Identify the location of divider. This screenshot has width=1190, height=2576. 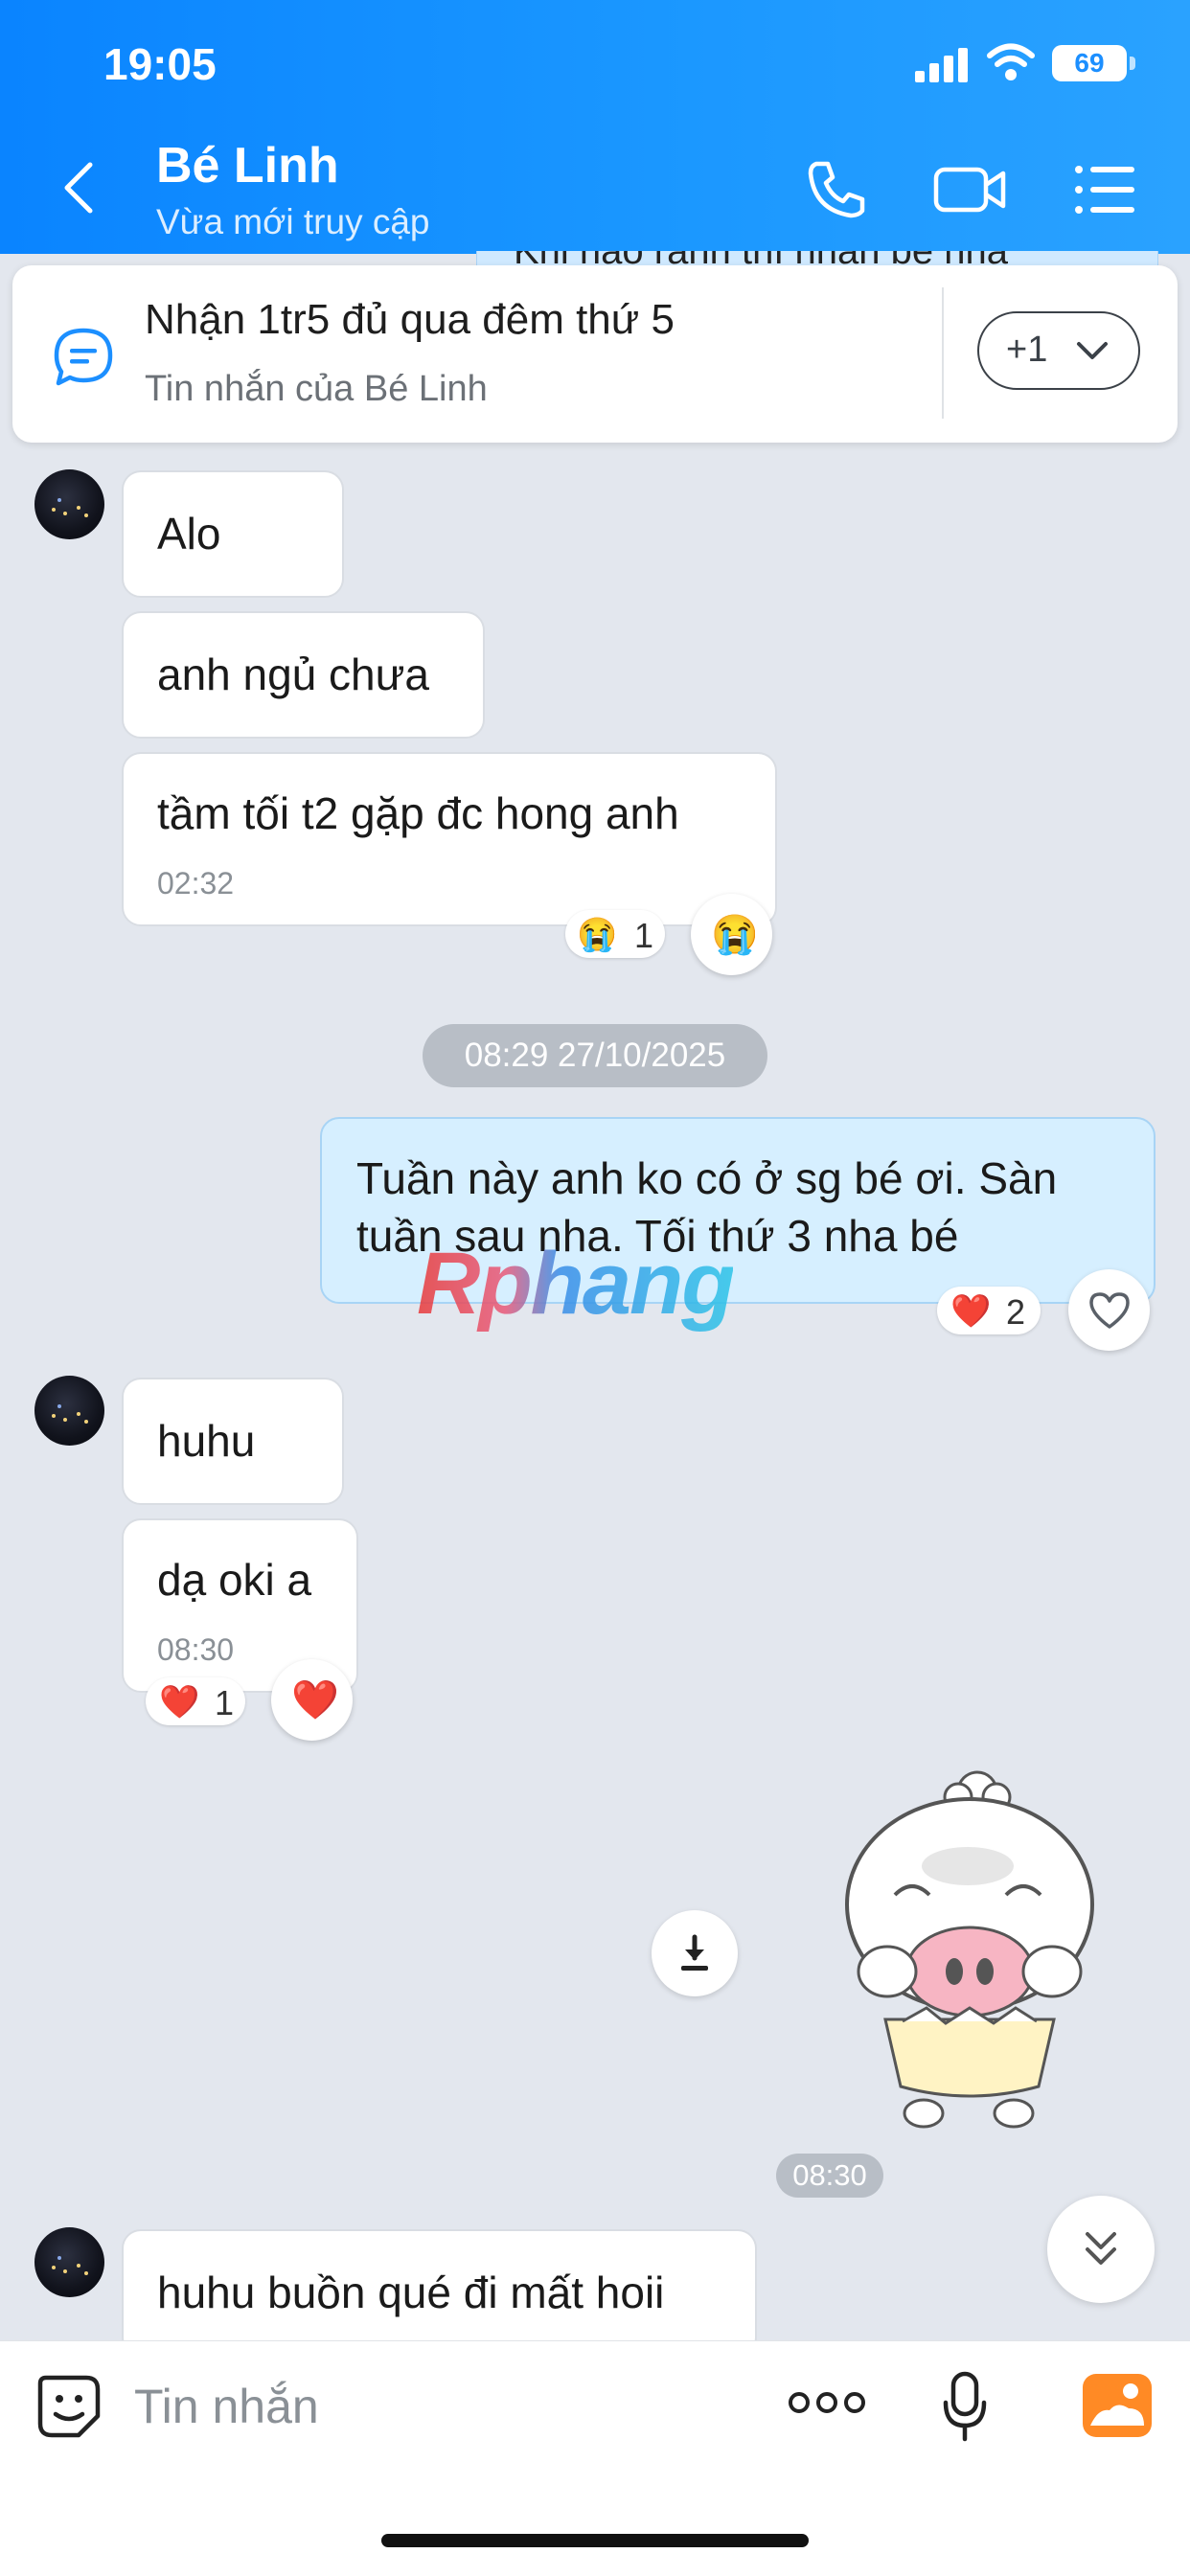
(943, 353).